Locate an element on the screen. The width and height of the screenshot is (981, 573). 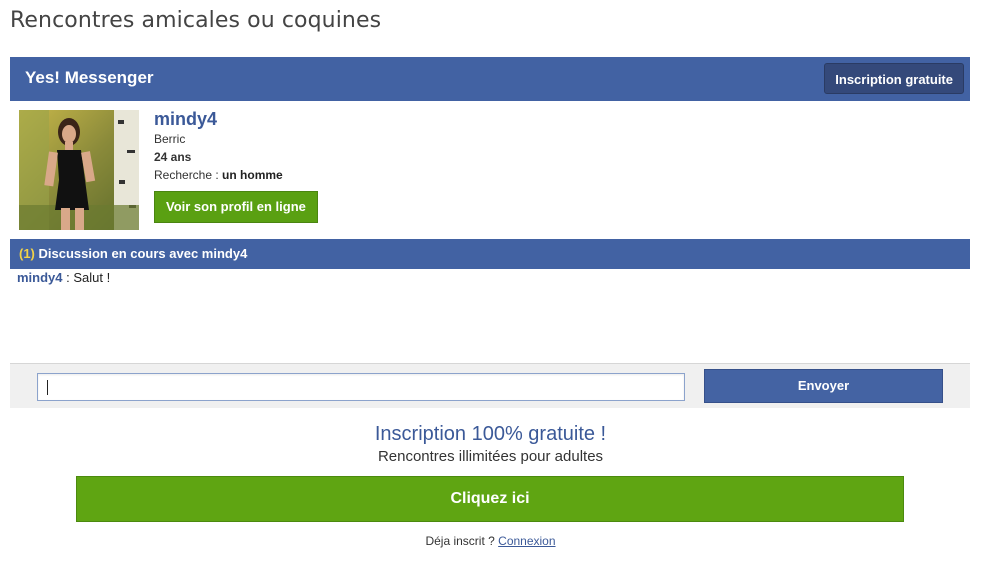
profile-name: mindy4 is located at coordinates (354, 119).